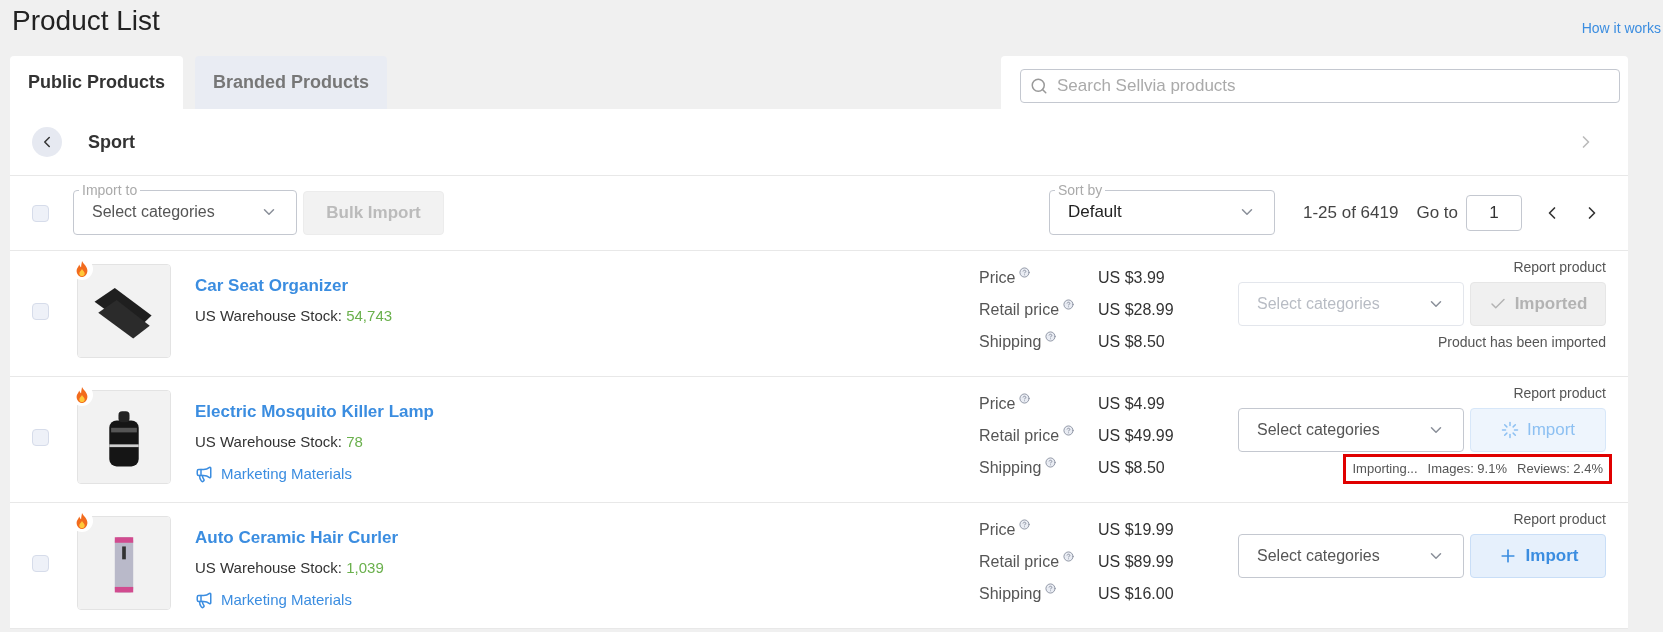 The width and height of the screenshot is (1663, 632). Describe the element at coordinates (1136, 436) in the screenshot. I see `price-value: US $49.99` at that location.